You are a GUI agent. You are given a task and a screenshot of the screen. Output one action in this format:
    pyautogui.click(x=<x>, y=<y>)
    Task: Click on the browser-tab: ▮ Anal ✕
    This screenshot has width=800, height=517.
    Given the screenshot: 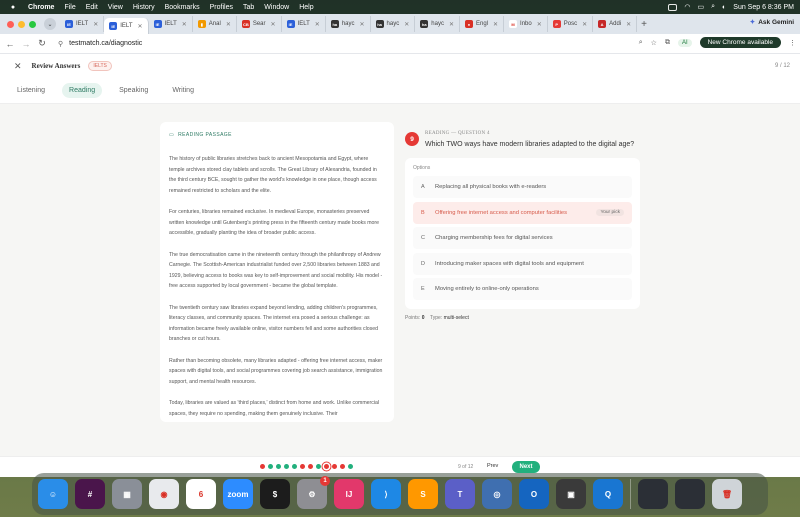 What is the action you would take?
    pyautogui.click(x=215, y=24)
    